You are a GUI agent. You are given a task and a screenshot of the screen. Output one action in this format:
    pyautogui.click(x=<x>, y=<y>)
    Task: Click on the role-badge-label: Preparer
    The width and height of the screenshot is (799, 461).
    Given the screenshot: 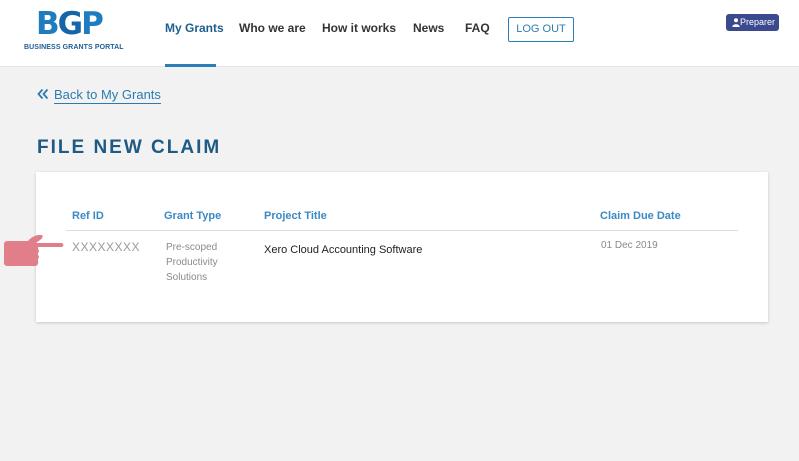 What is the action you would take?
    pyautogui.click(x=757, y=22)
    